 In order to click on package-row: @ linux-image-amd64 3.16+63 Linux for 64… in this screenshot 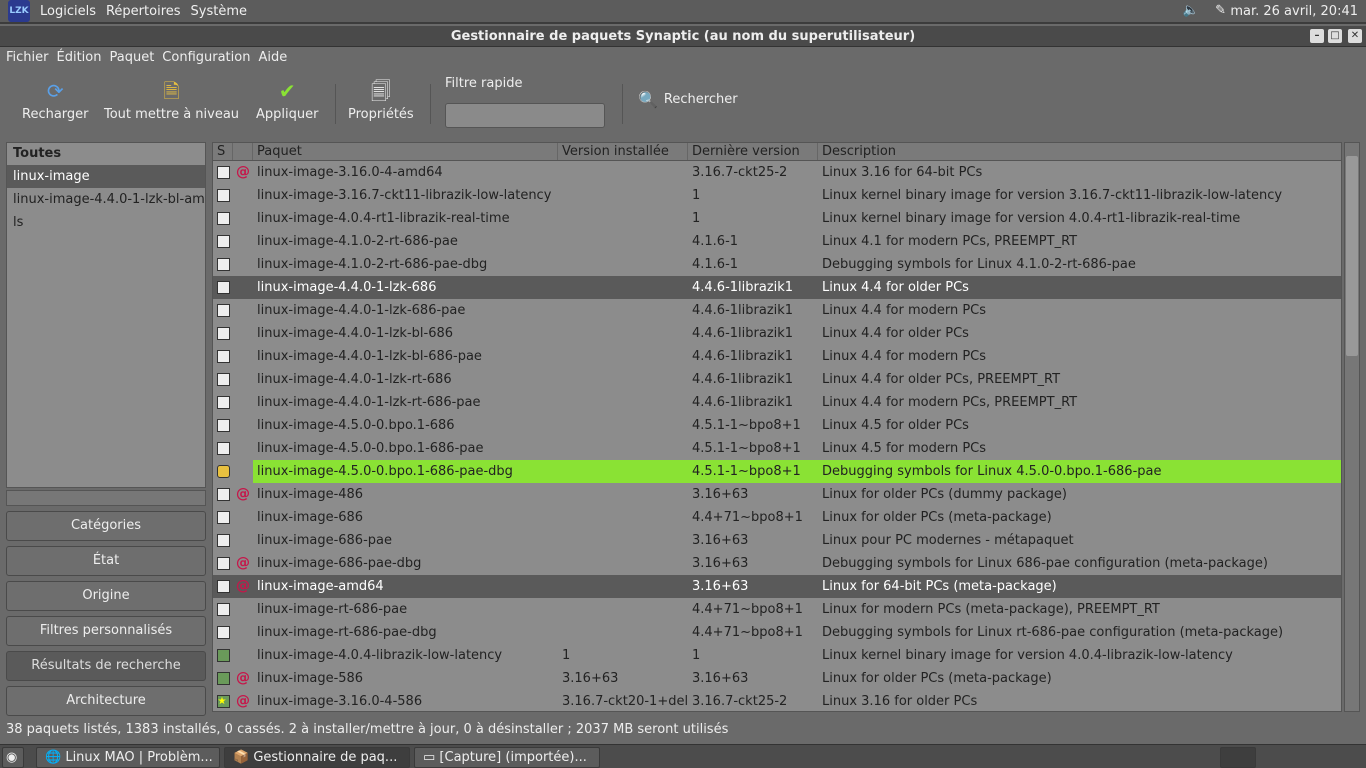, I will do `click(777, 586)`.